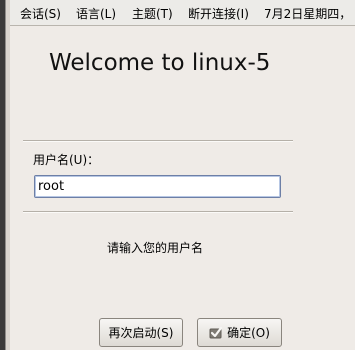 Image resolution: width=355 pixels, height=350 pixels. I want to click on top-menu-bar: 会话(S) 语言(L) 主题(T) 断开连接(I) 7月2日星期四，, so click(177, 13).